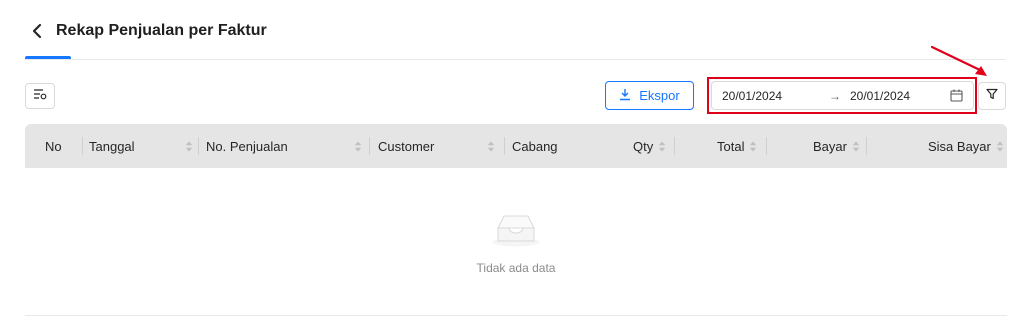 This screenshot has height=327, width=1024. Describe the element at coordinates (842, 95) in the screenshot. I see `date-range-picker: 20/01/2024 → 20/01/2024` at that location.